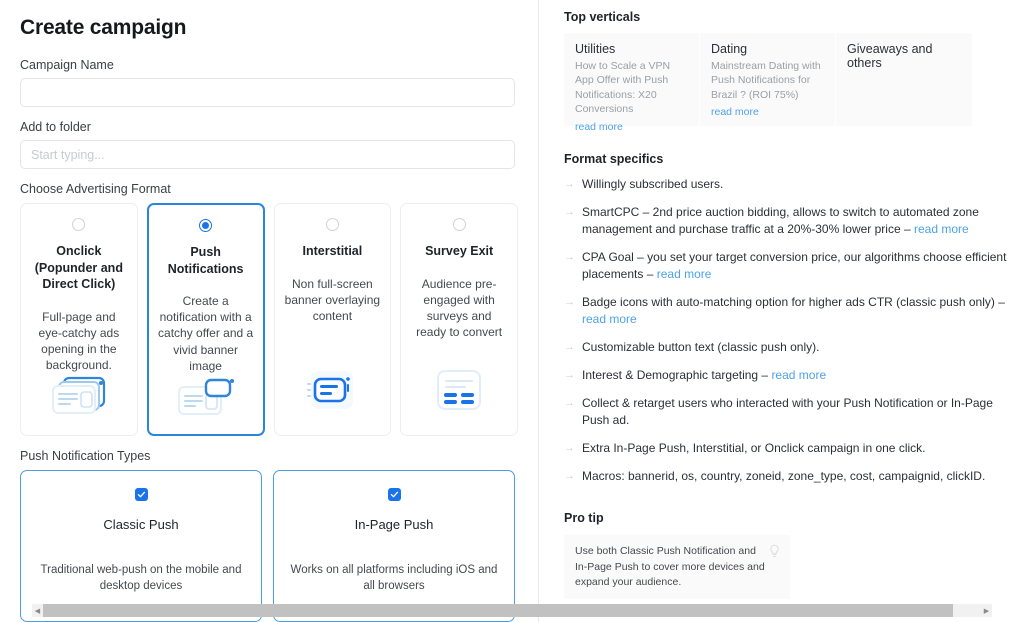  I want to click on checkbox-classic-push, so click(141, 494).